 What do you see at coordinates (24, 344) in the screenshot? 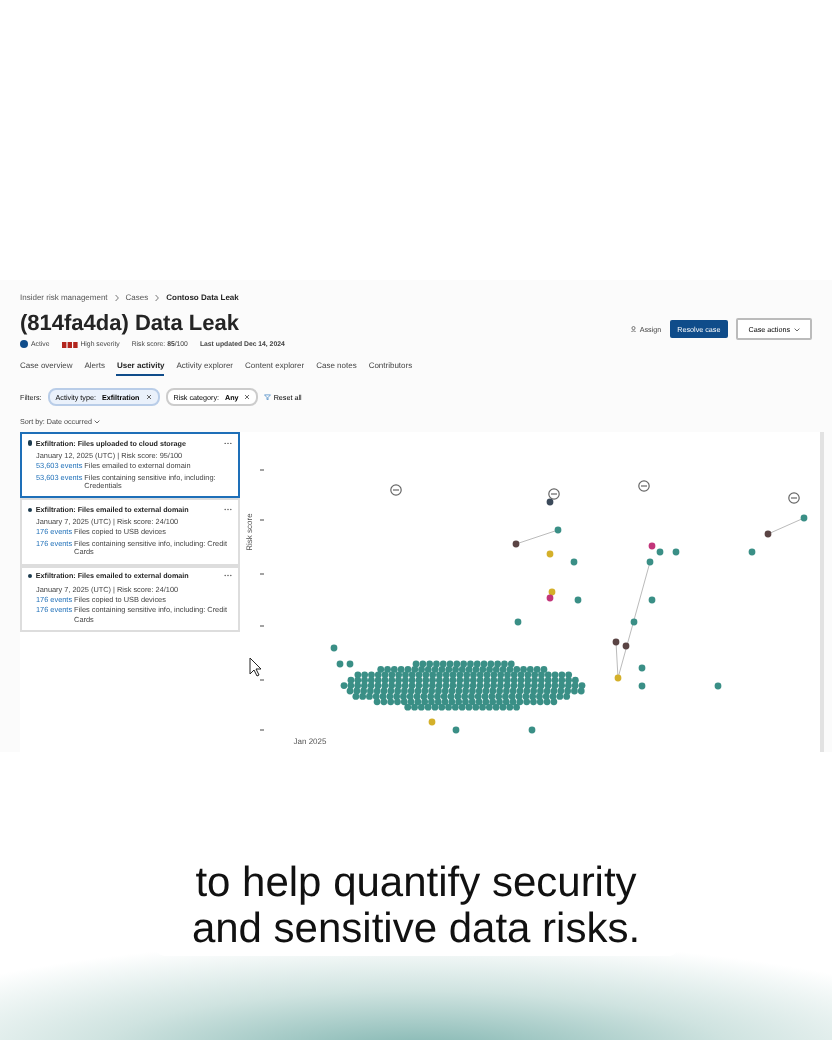
I see `status-dot-icon` at bounding box center [24, 344].